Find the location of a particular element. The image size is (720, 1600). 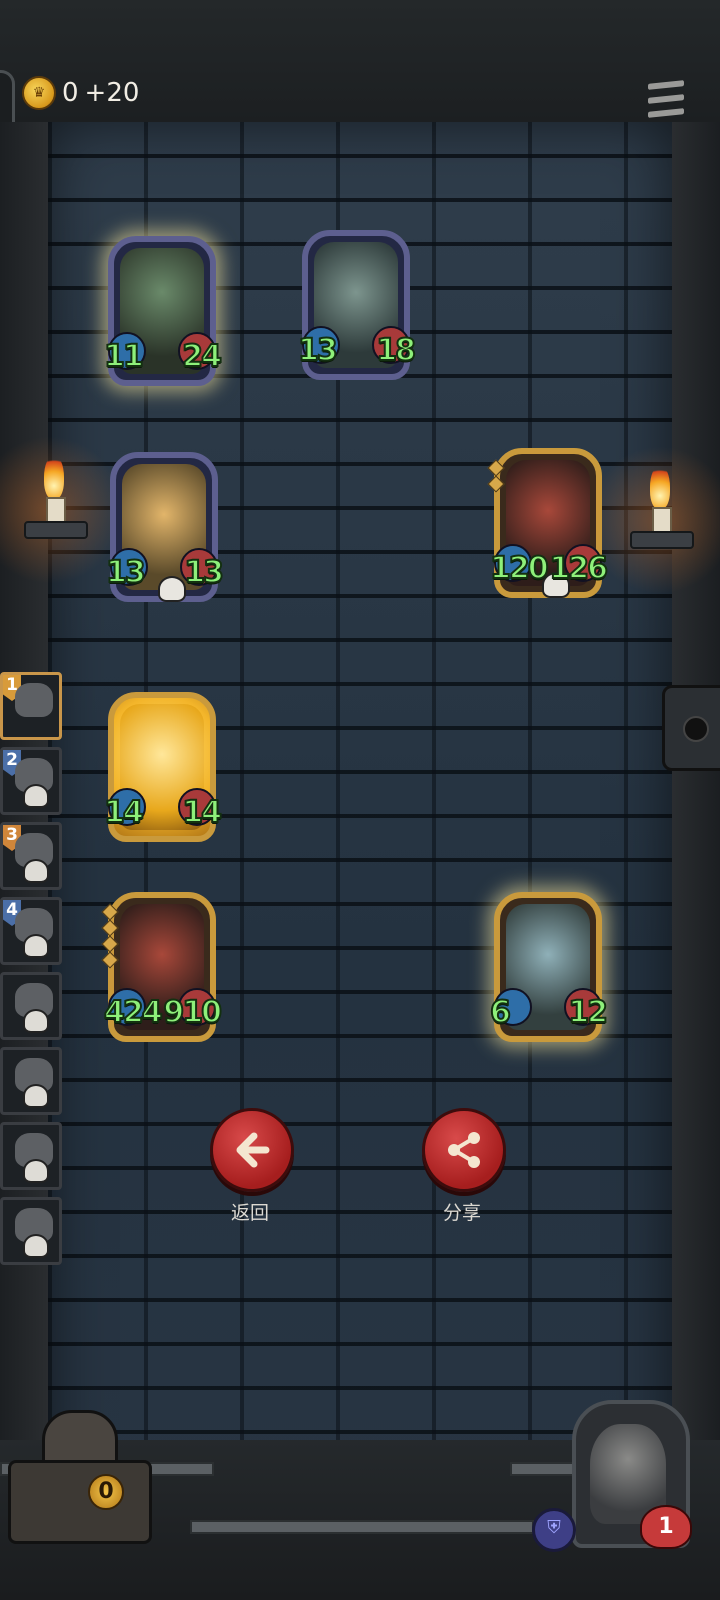

puppet-boy-card: 13 13 is located at coordinates (165, 527).